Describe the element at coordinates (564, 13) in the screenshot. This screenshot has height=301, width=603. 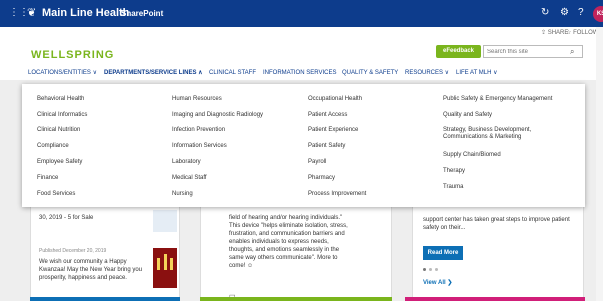
I see `settings-icon: ⚙` at that location.